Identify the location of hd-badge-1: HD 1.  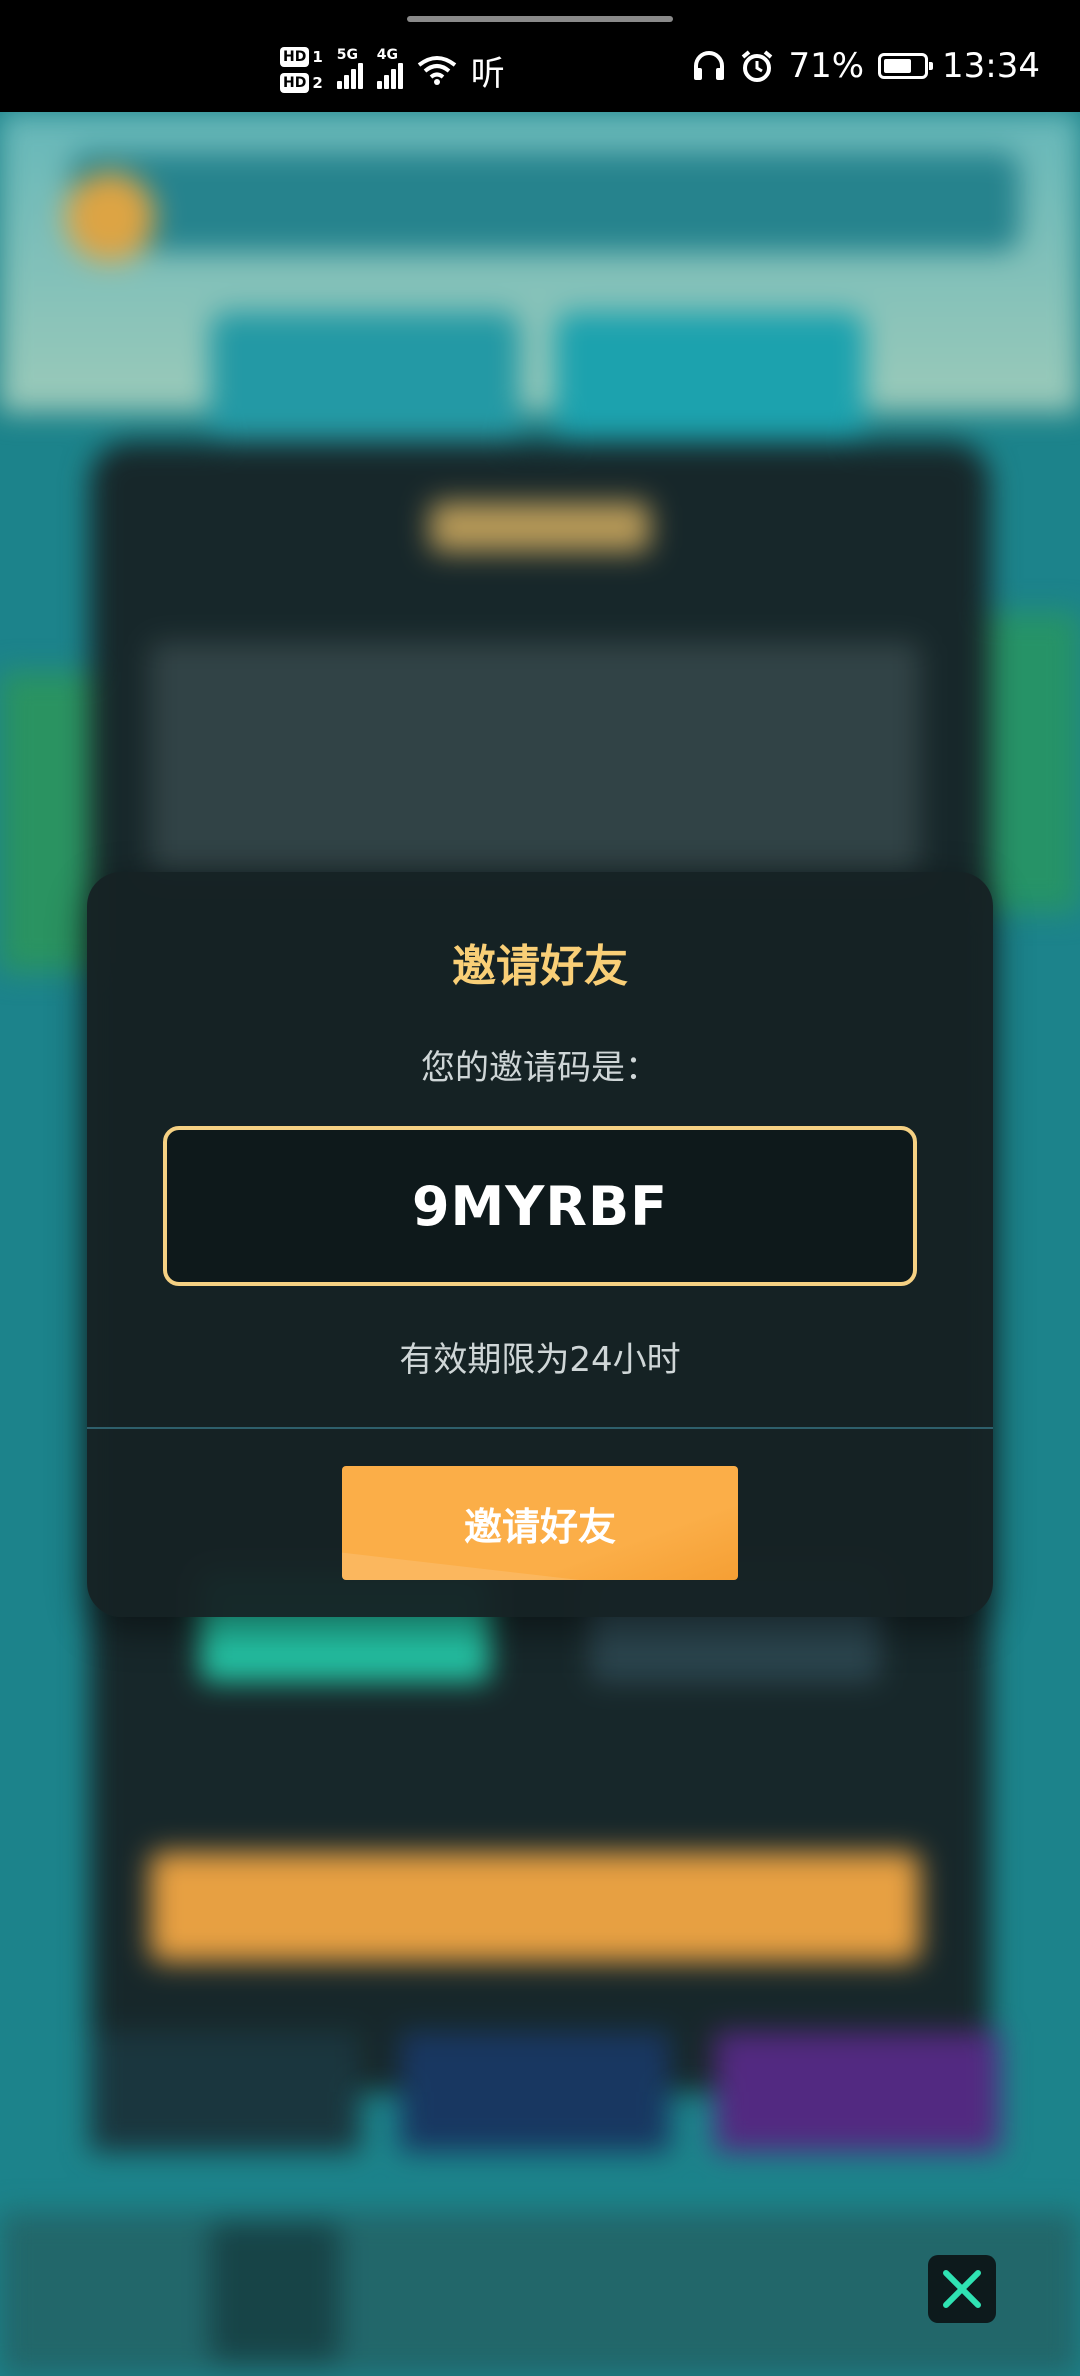
(301, 57).